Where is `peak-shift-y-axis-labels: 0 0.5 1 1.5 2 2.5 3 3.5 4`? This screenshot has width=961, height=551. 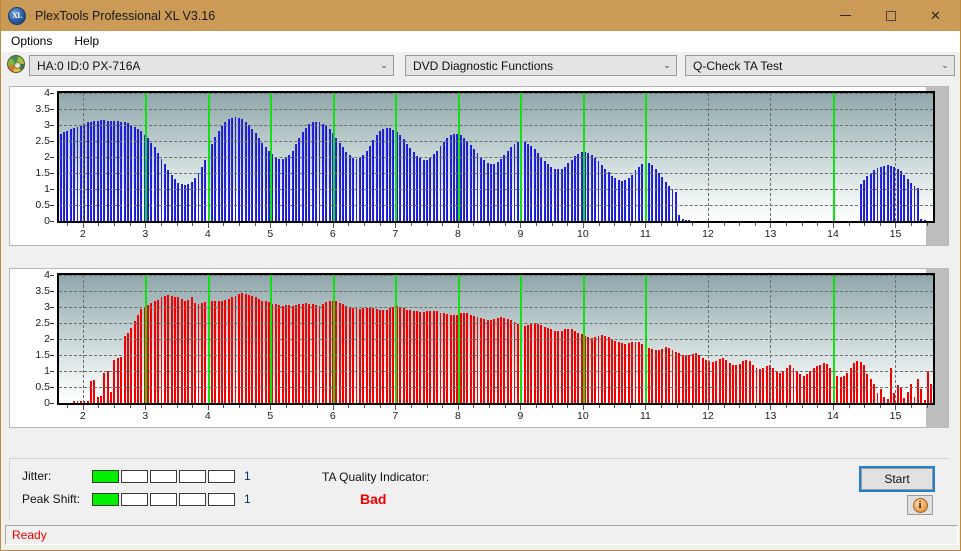 peak-shift-y-axis-labels: 0 0.5 1 1.5 2 2.5 3 3.5 4 is located at coordinates (32, 339).